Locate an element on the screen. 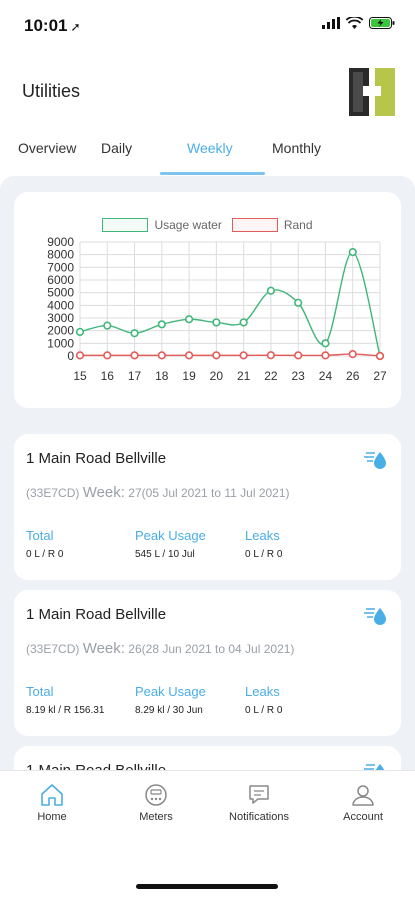  peak-usage-value: 8.29 kl / 30 Jun is located at coordinates (169, 710).